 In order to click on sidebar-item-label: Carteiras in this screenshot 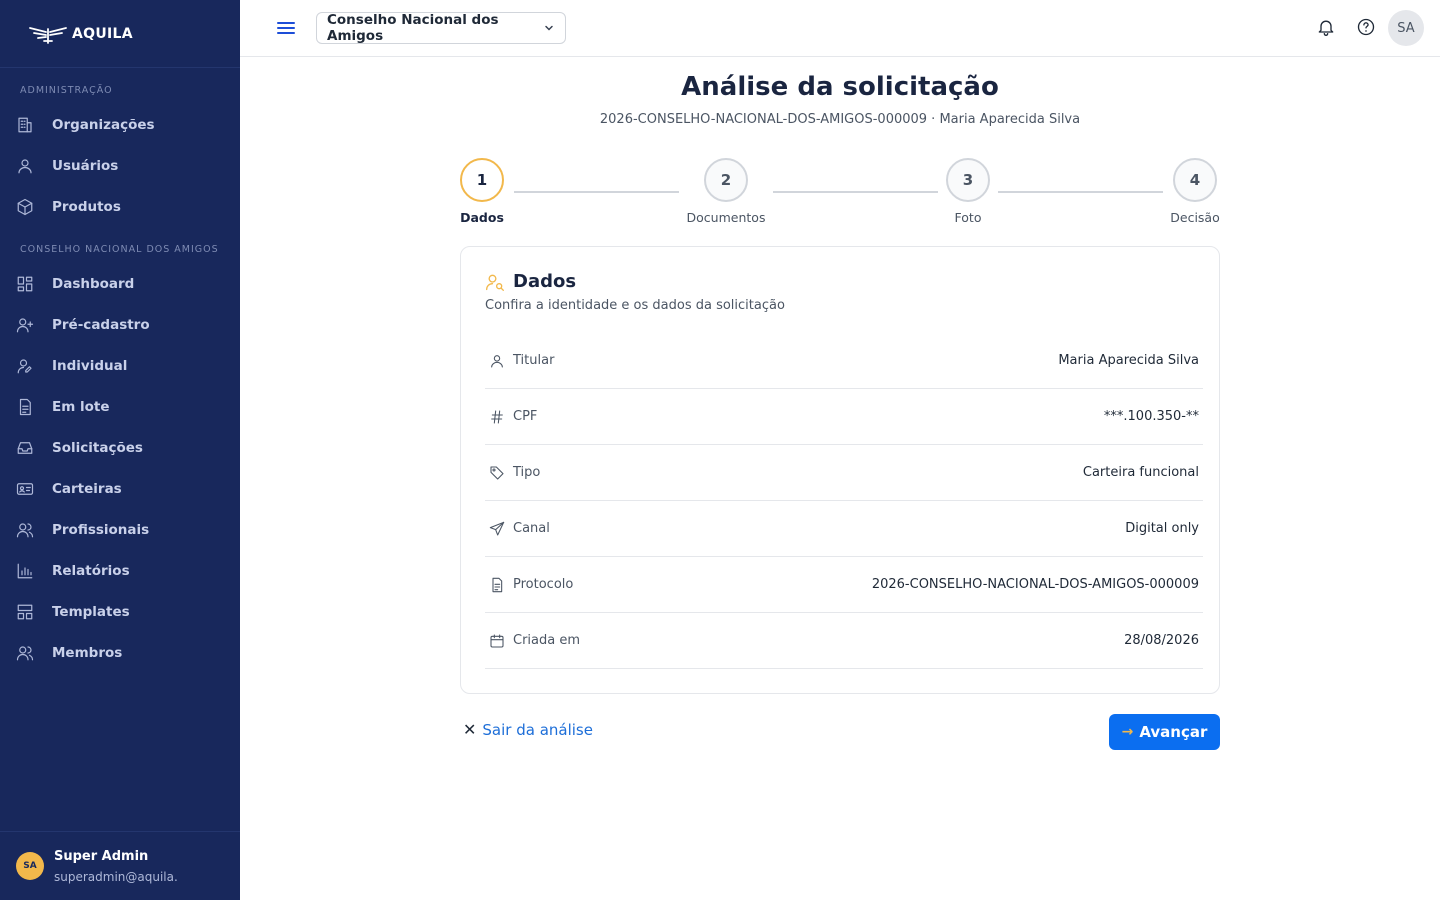, I will do `click(87, 488)`.